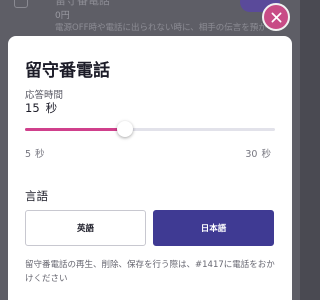 The width and height of the screenshot is (320, 300). Describe the element at coordinates (75, 129) in the screenshot. I see `slider-fill` at that location.